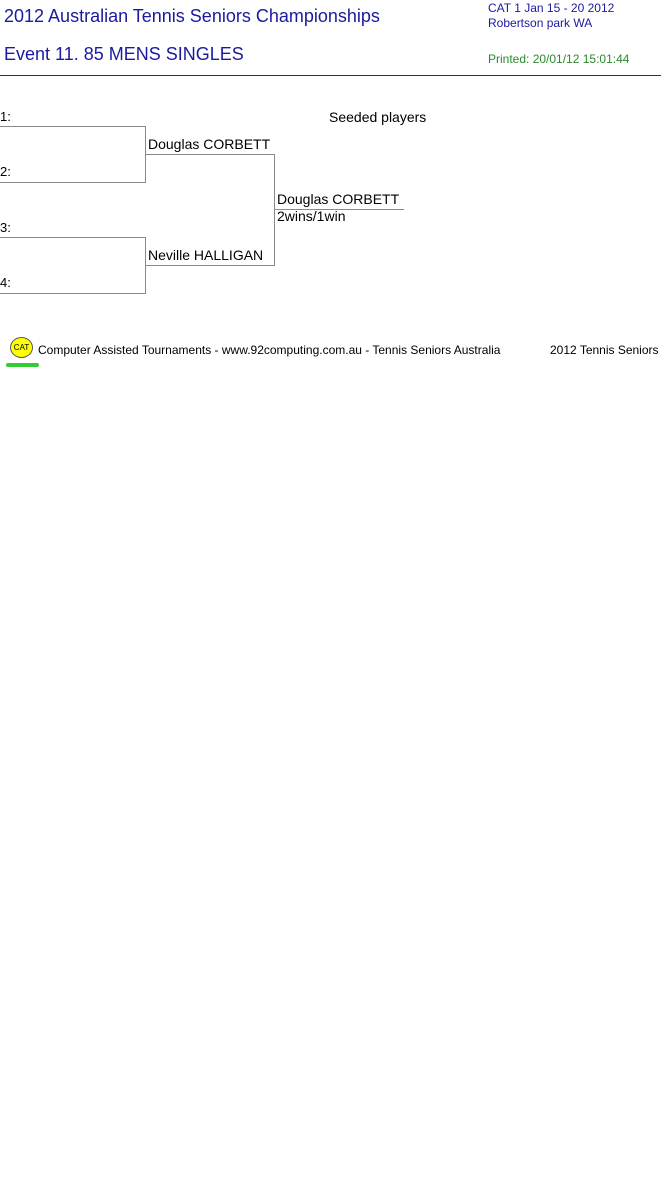 Image resolution: width=661 pixels, height=1196 pixels. What do you see at coordinates (551, 8) in the screenshot?
I see `category-dates: CAT 1 Jan 15 - 20 2012` at bounding box center [551, 8].